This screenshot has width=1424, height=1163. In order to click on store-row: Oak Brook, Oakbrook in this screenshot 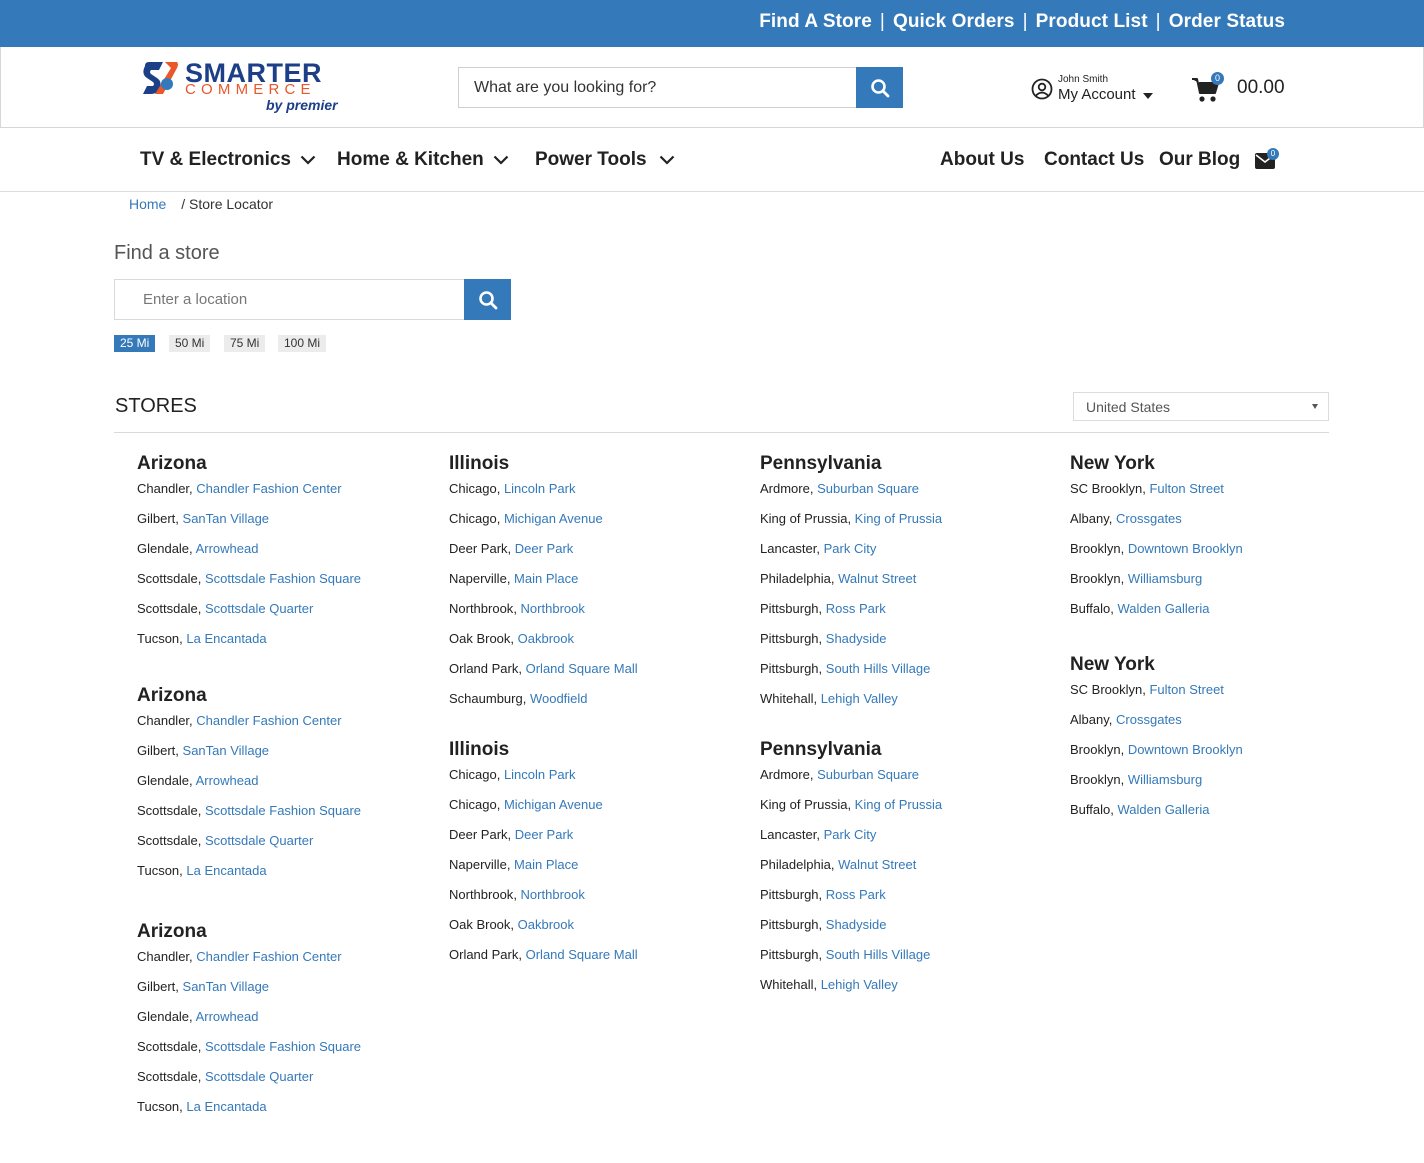, I will do `click(543, 645)`.